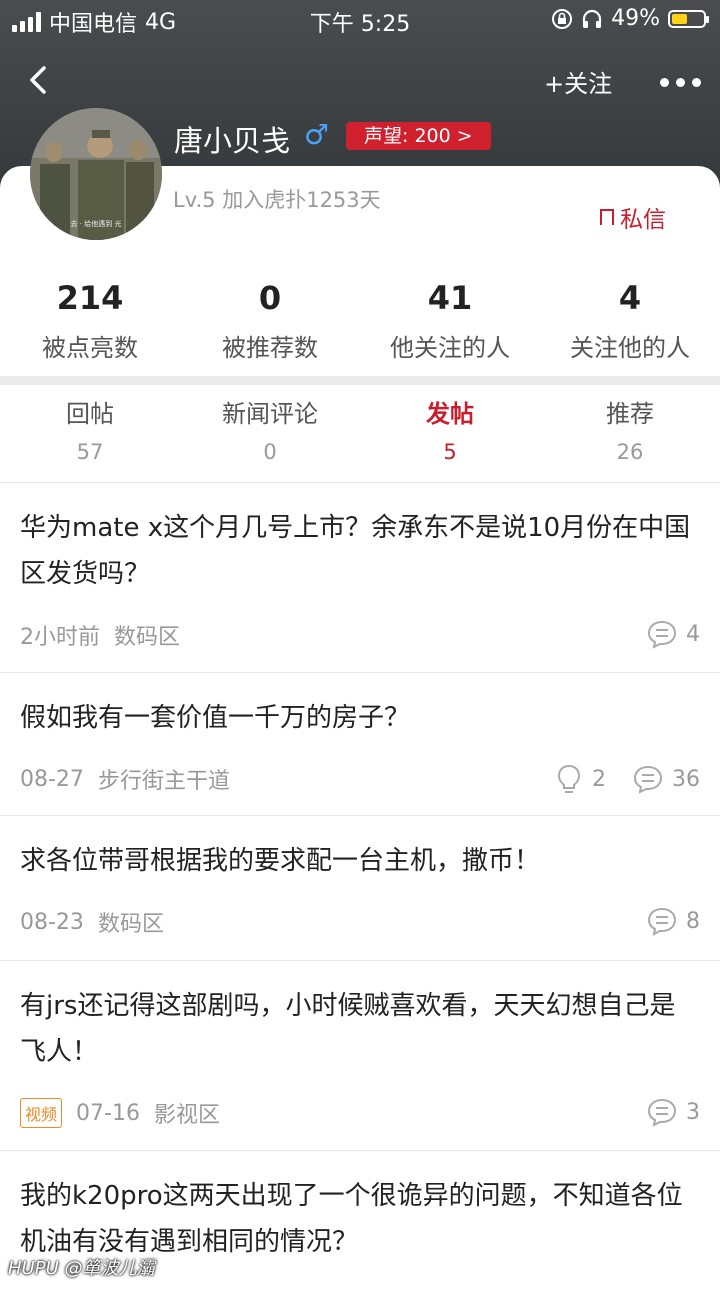  Describe the element at coordinates (630, 348) in the screenshot. I see `stat-label: 关注他的人` at that location.